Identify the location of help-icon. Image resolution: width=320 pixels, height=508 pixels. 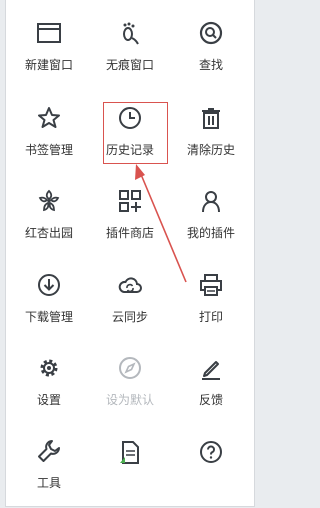
(211, 452).